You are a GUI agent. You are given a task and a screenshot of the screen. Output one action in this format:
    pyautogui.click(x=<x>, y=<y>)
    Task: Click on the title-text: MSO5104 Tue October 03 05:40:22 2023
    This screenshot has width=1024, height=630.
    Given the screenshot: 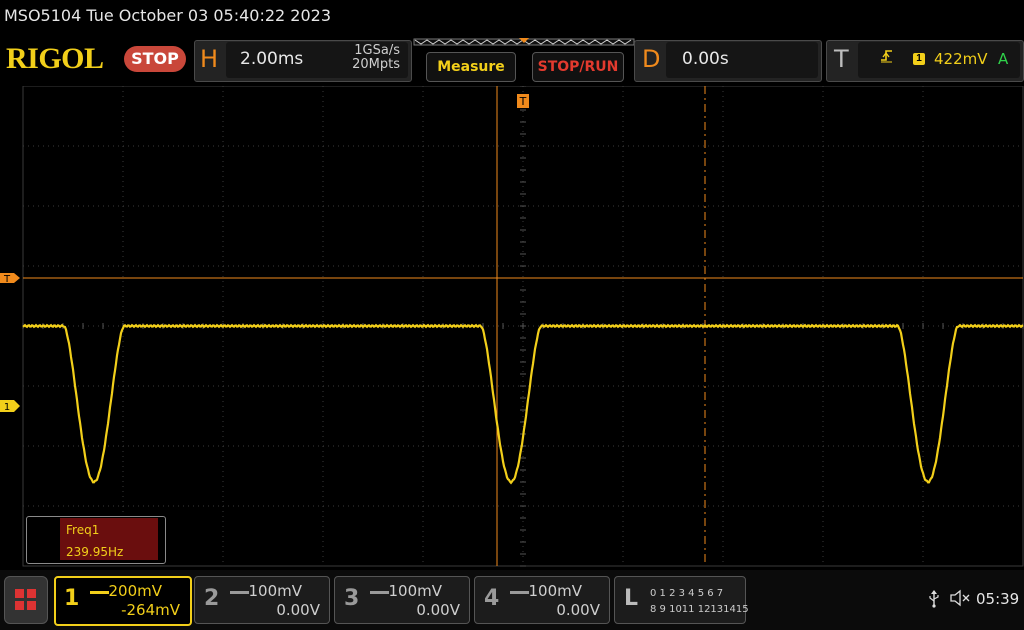 What is the action you would take?
    pyautogui.click(x=167, y=15)
    